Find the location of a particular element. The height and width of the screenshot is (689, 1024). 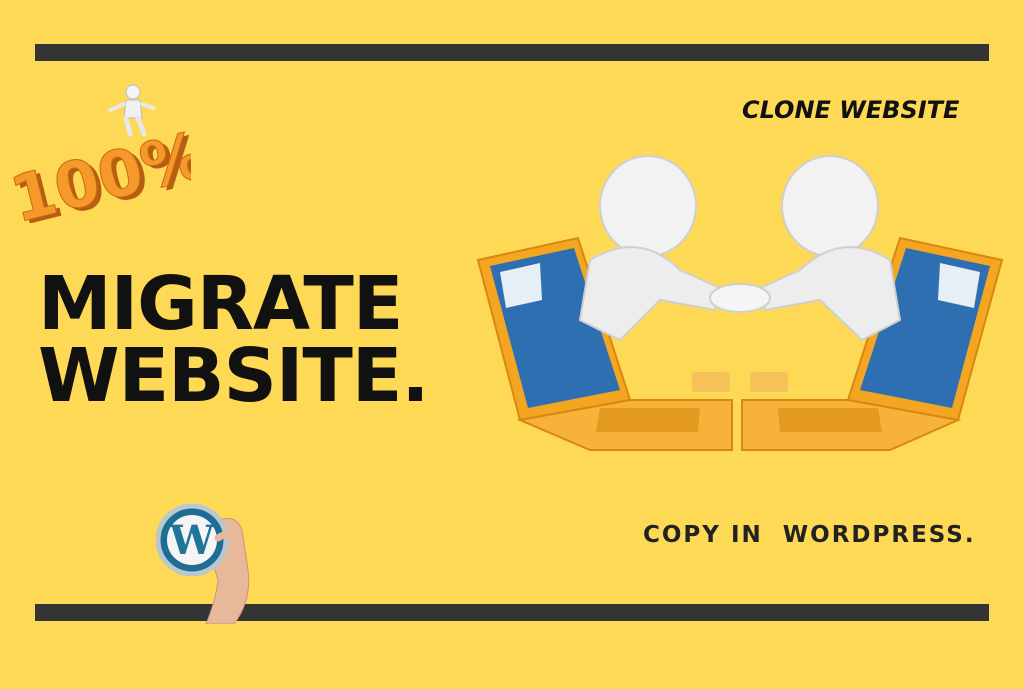

svg-text: 100% is located at coordinates (98, 170).